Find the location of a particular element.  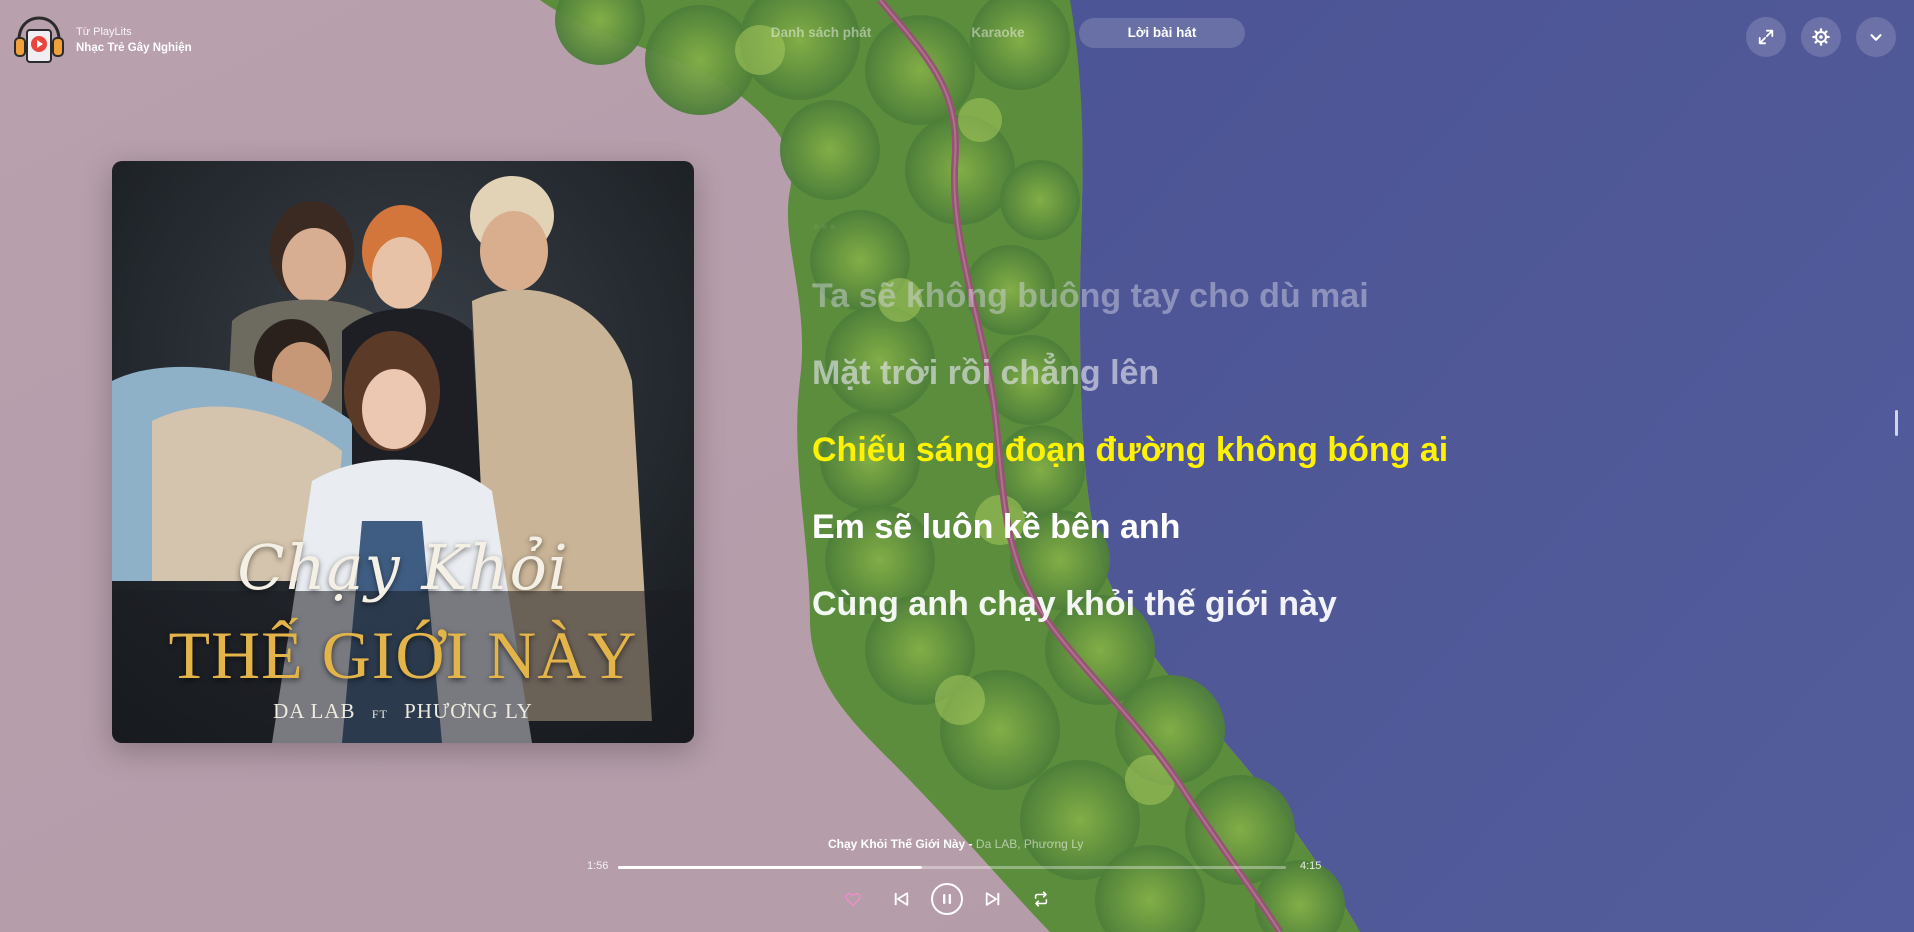

lyrics-scrollbar is located at coordinates (1896, 423).